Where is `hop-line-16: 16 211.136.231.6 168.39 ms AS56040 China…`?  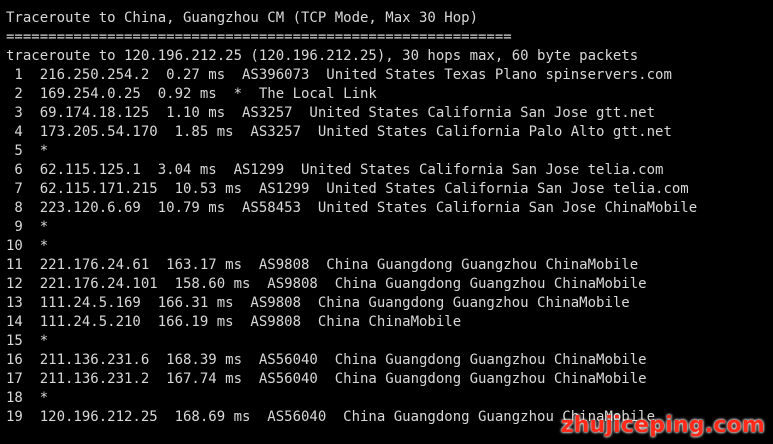
hop-line-16: 16 211.136.231.6 168.39 ms AS56040 China… is located at coordinates (326, 360).